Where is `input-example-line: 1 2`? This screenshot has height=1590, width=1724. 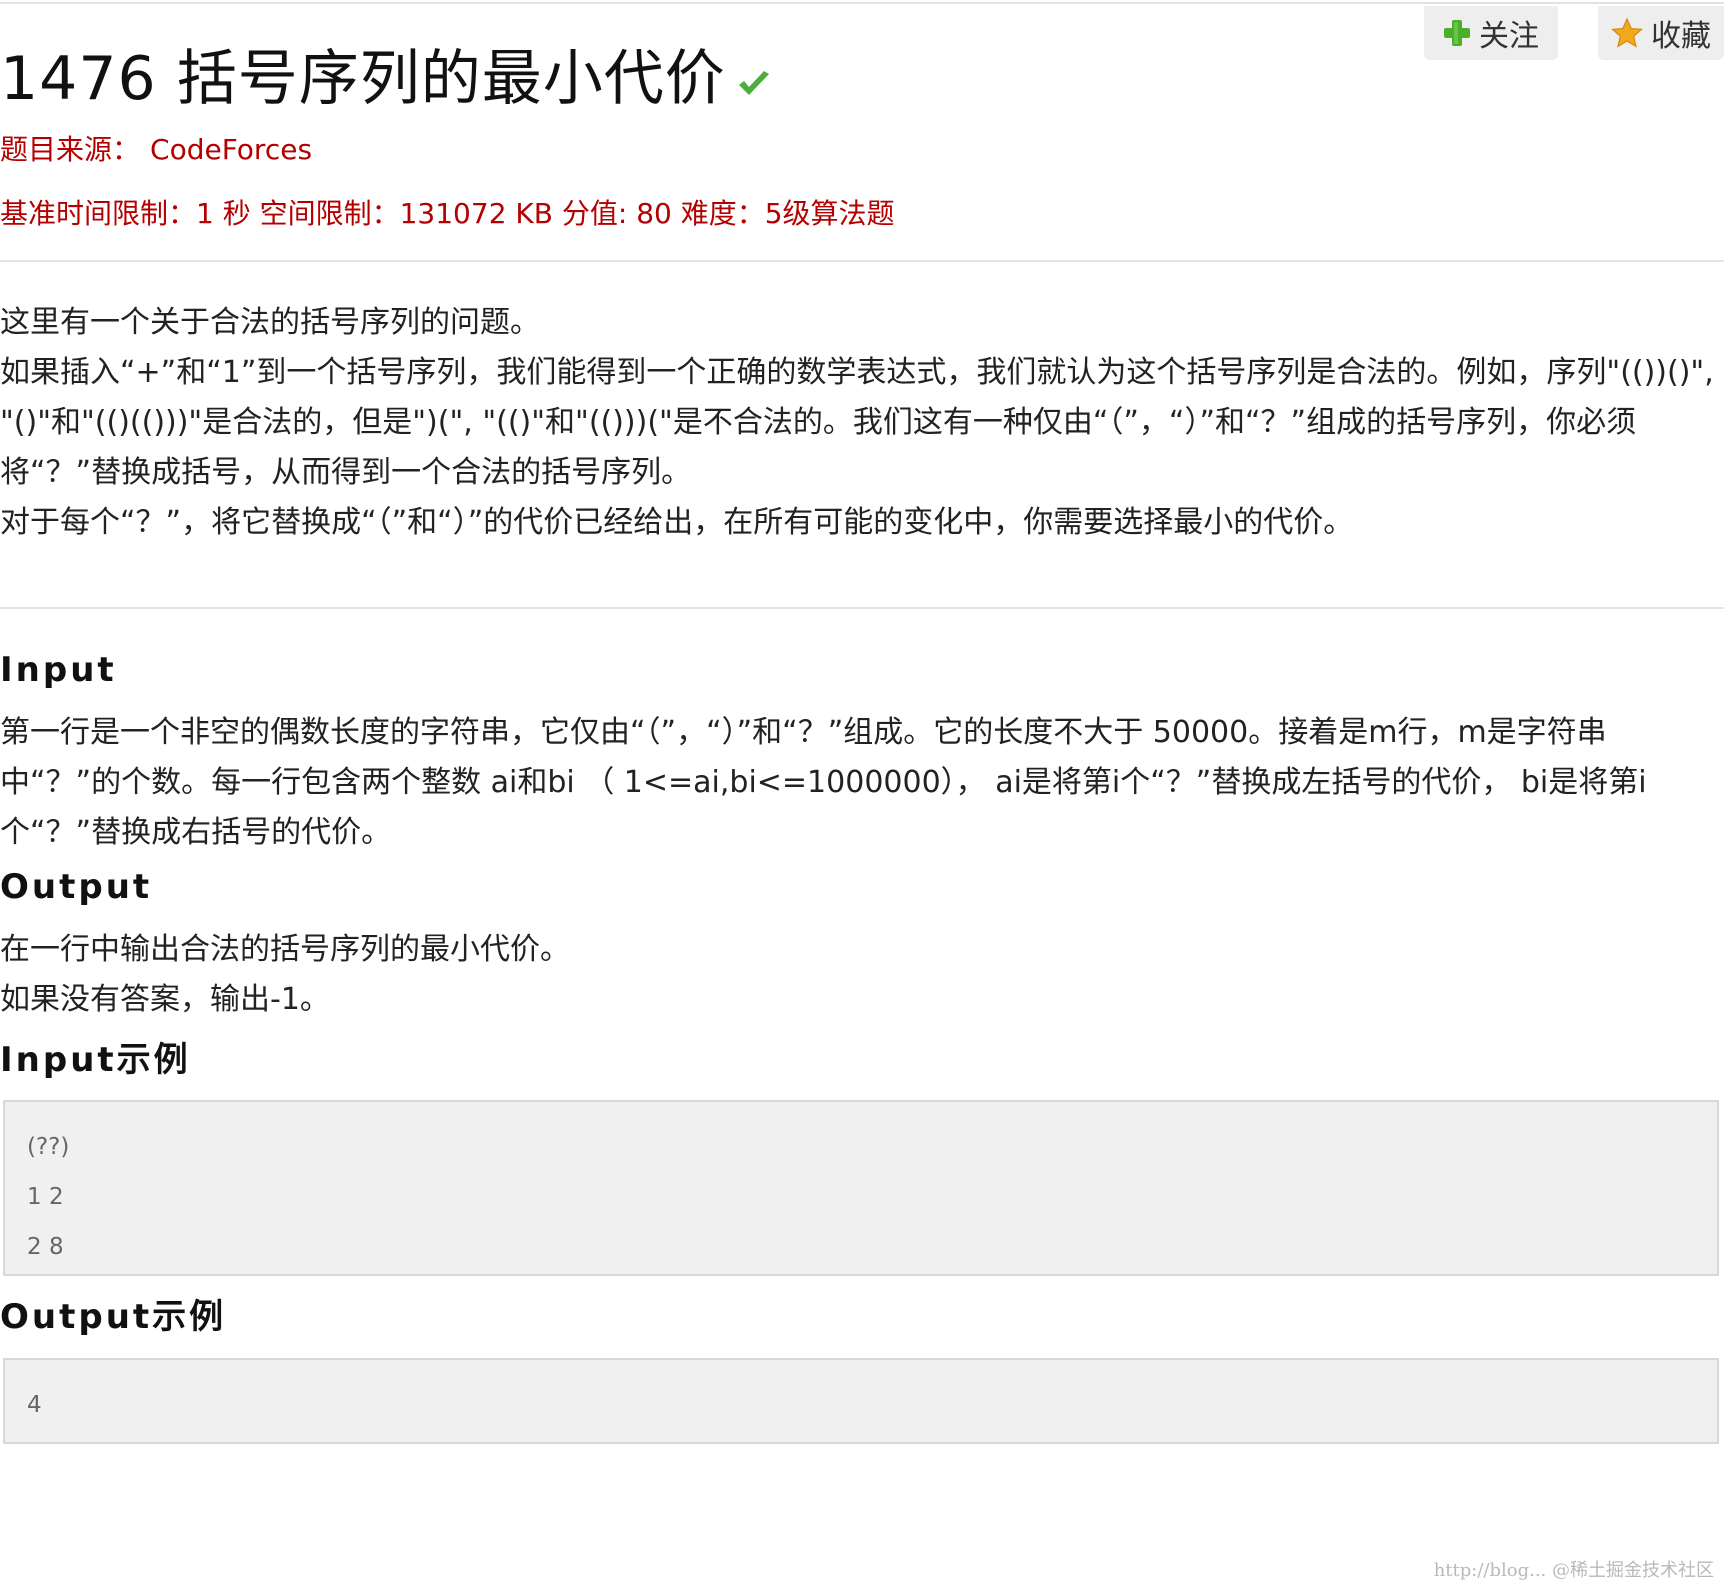 input-example-line: 1 2 is located at coordinates (45, 1197).